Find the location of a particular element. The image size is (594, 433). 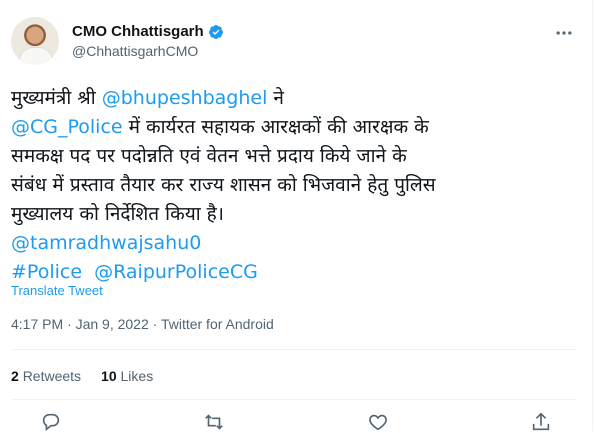

tweet-text-segment: में कार्यरत सहायक आरक्षकों की आरक्षक के is located at coordinates (275, 127).